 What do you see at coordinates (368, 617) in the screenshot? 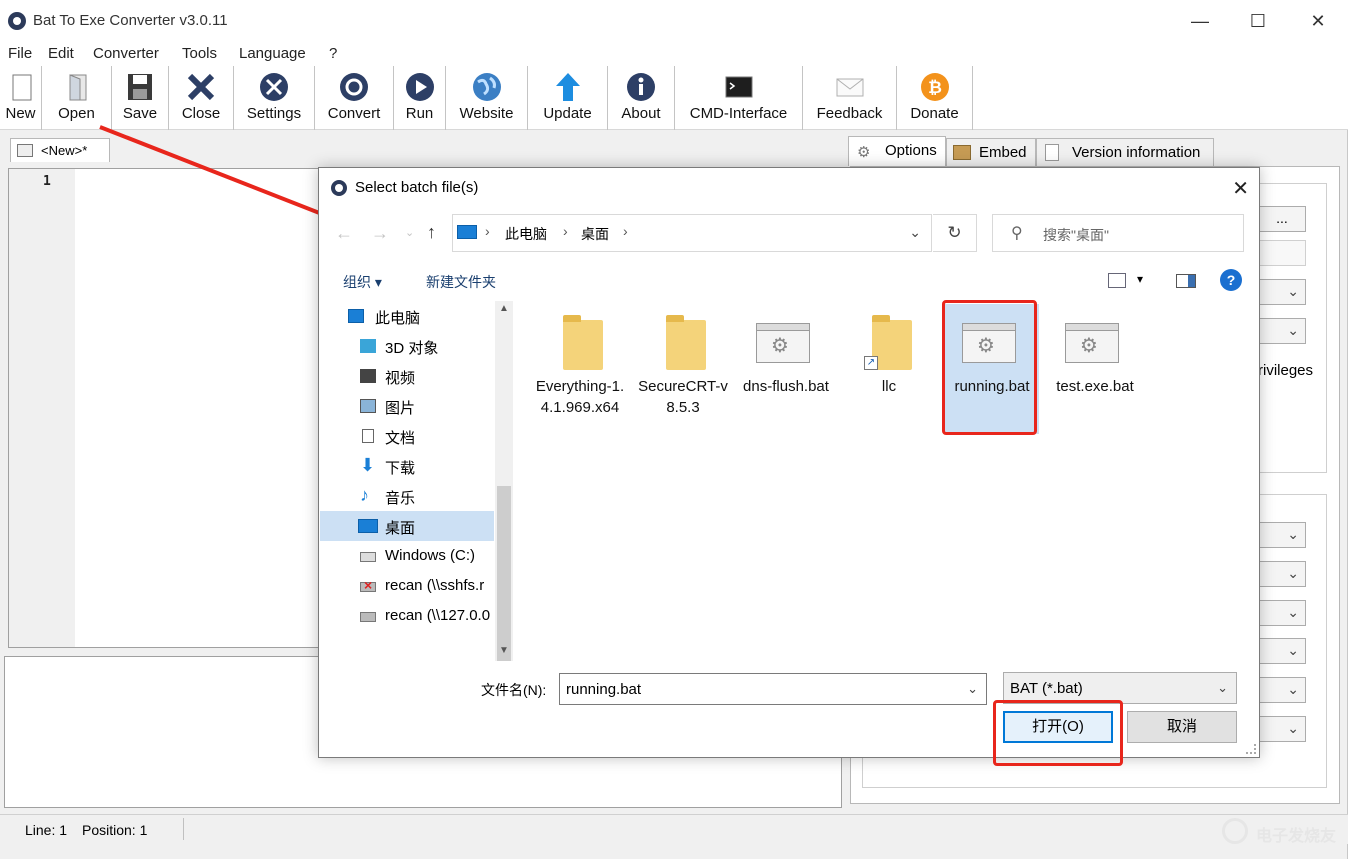
I see `network-drive-icon` at bounding box center [368, 617].